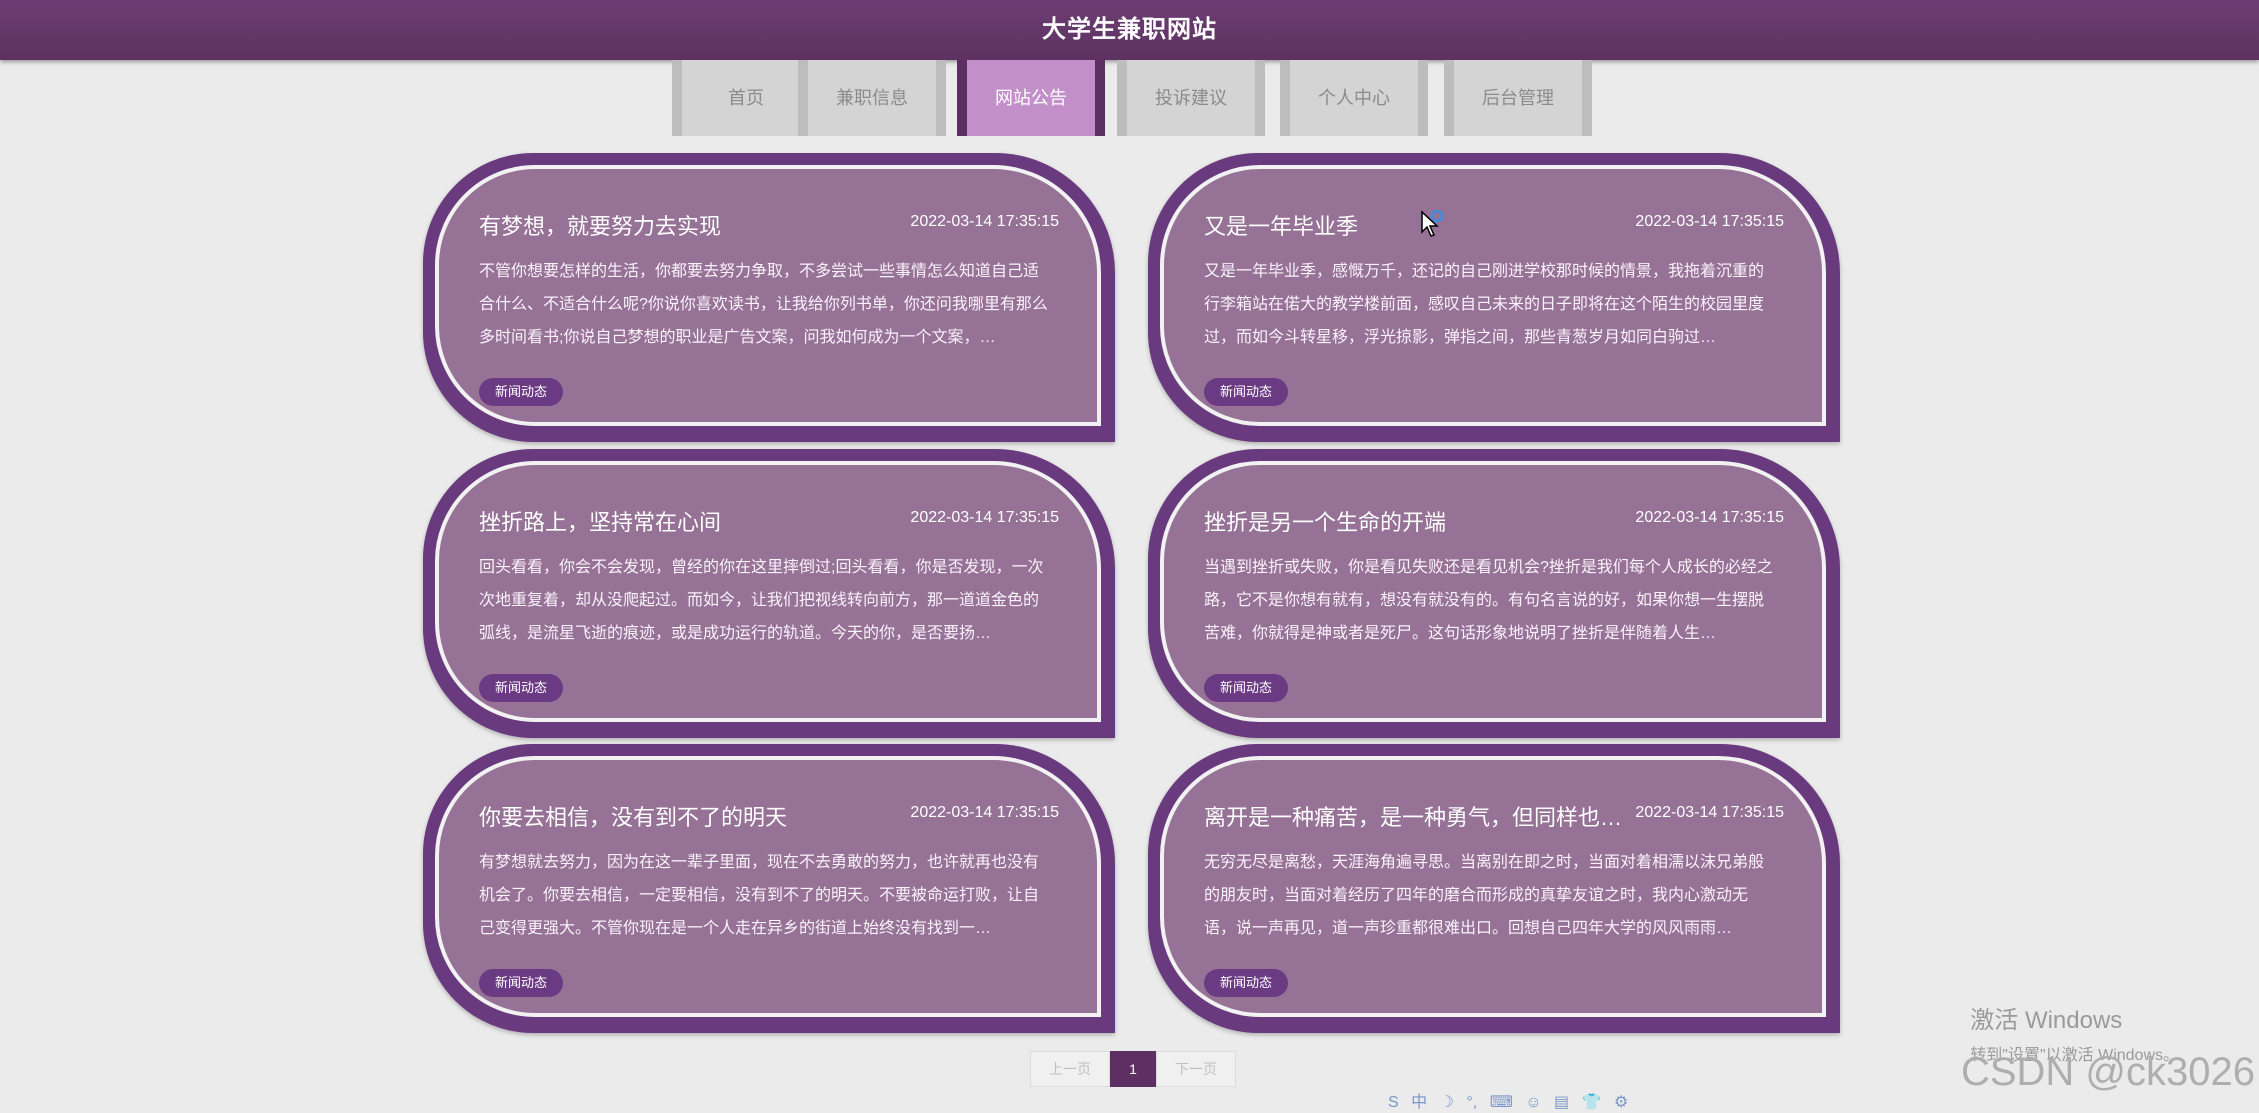 The image size is (2259, 1113). What do you see at coordinates (1070, 1069) in the screenshot?
I see `prev-page-button: 上一页` at bounding box center [1070, 1069].